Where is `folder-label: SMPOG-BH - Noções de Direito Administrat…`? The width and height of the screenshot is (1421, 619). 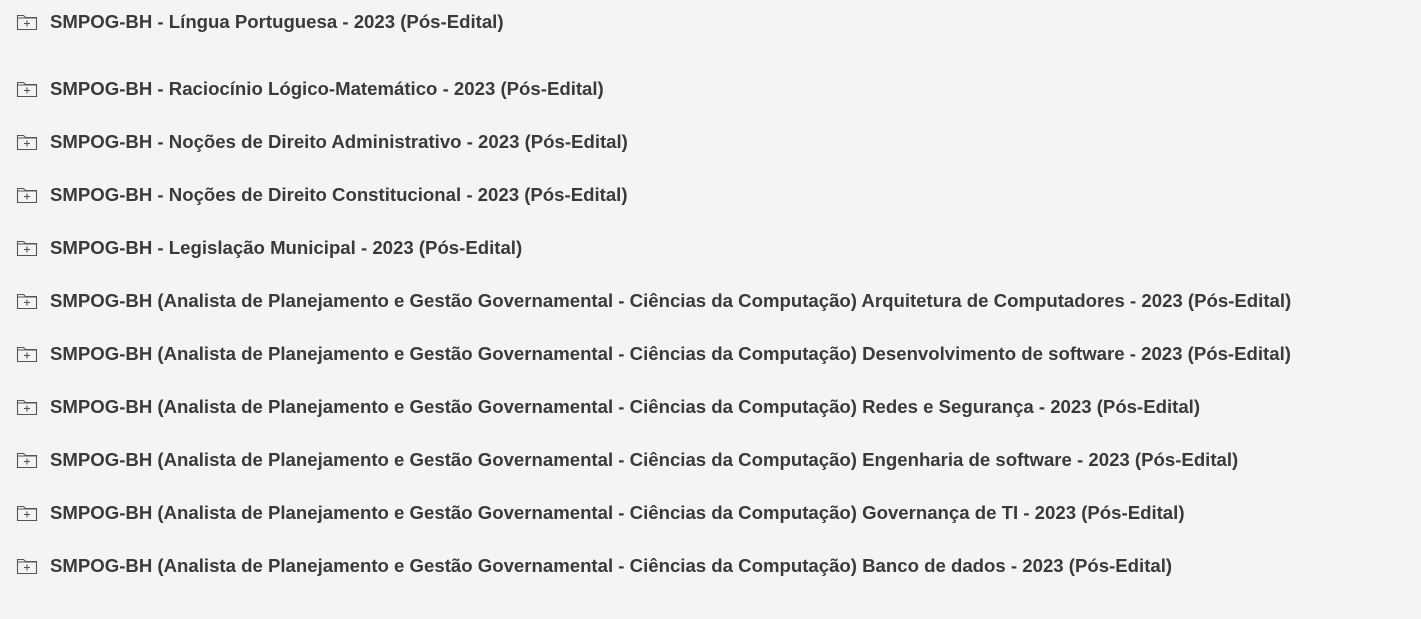 folder-label: SMPOG-BH - Noções de Direito Administrat… is located at coordinates (339, 142).